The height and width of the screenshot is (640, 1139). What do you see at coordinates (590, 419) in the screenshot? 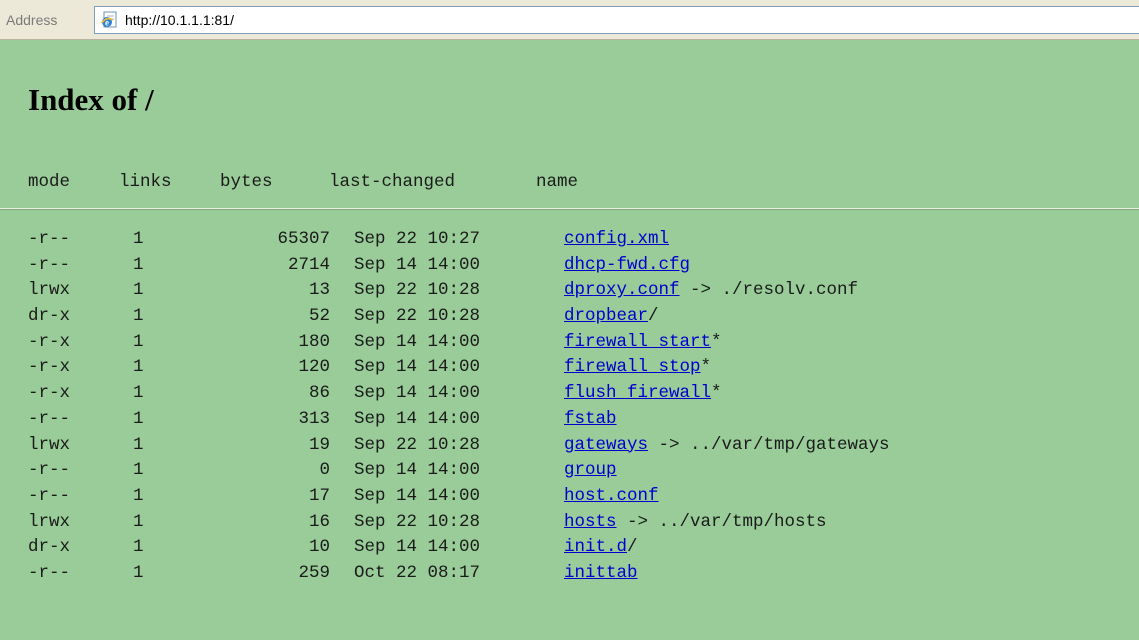
I see `file-link: fstab` at bounding box center [590, 419].